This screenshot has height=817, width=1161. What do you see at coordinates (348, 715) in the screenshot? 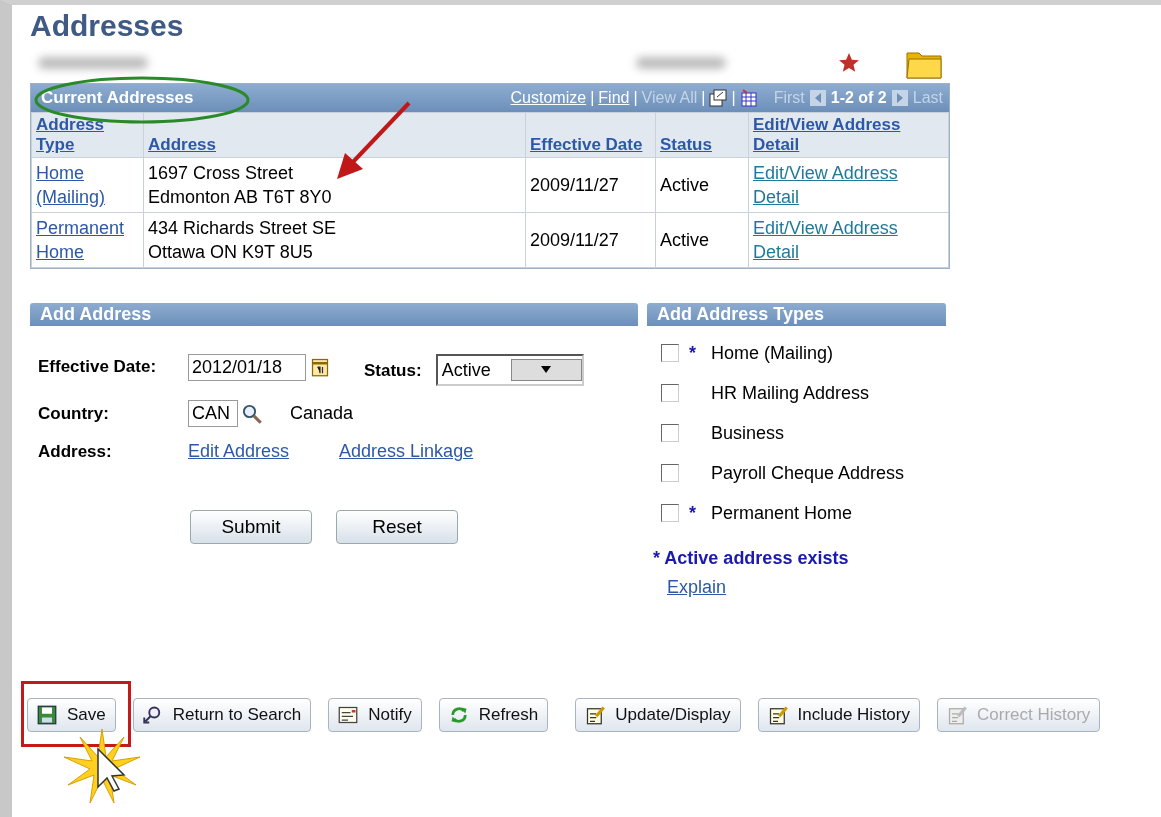
I see `note-icon` at bounding box center [348, 715].